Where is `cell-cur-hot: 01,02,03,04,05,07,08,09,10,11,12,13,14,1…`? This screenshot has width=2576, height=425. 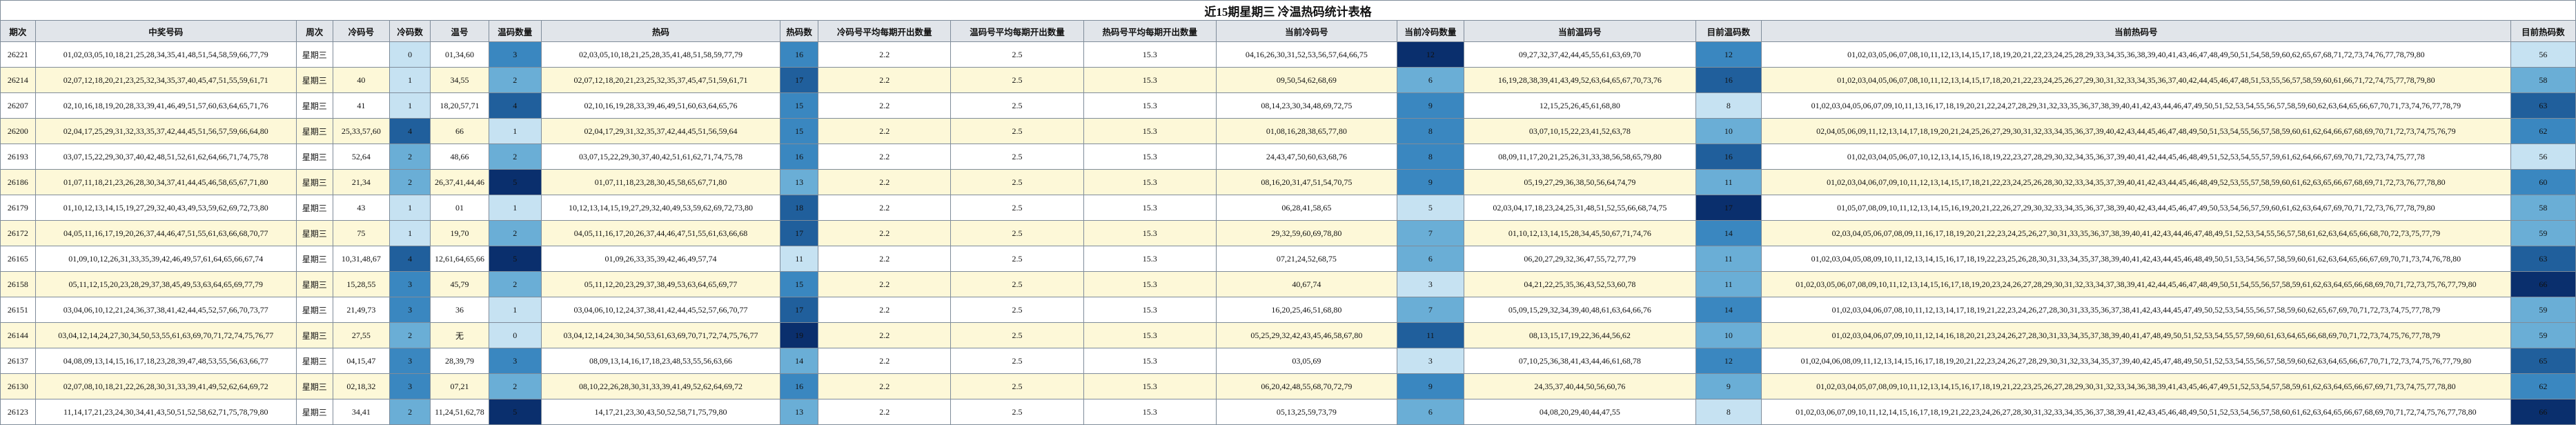 cell-cur-hot: 01,02,03,04,05,07,08,09,10,11,12,13,14,1… is located at coordinates (2135, 386).